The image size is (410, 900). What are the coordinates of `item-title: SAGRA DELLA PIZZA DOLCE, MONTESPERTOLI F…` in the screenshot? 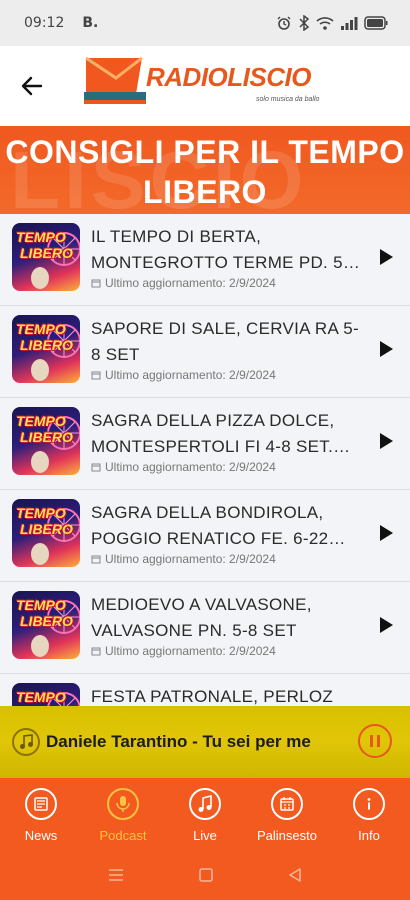 It's located at (213, 433).